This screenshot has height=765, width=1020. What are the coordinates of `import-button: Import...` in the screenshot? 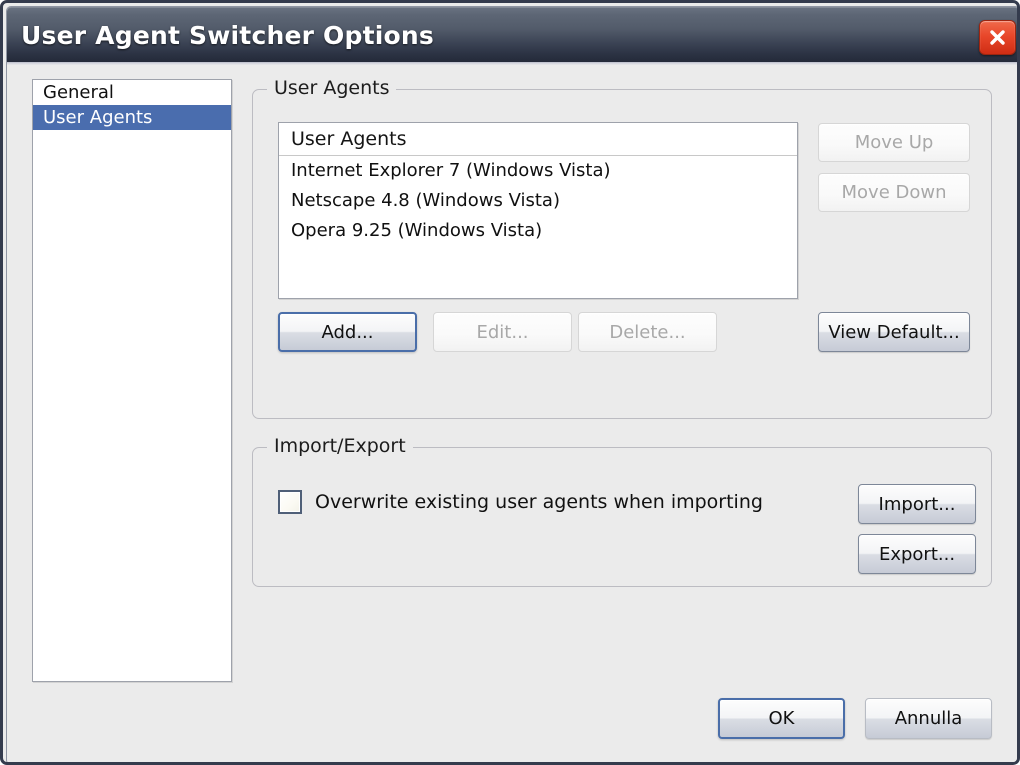 It's located at (917, 504).